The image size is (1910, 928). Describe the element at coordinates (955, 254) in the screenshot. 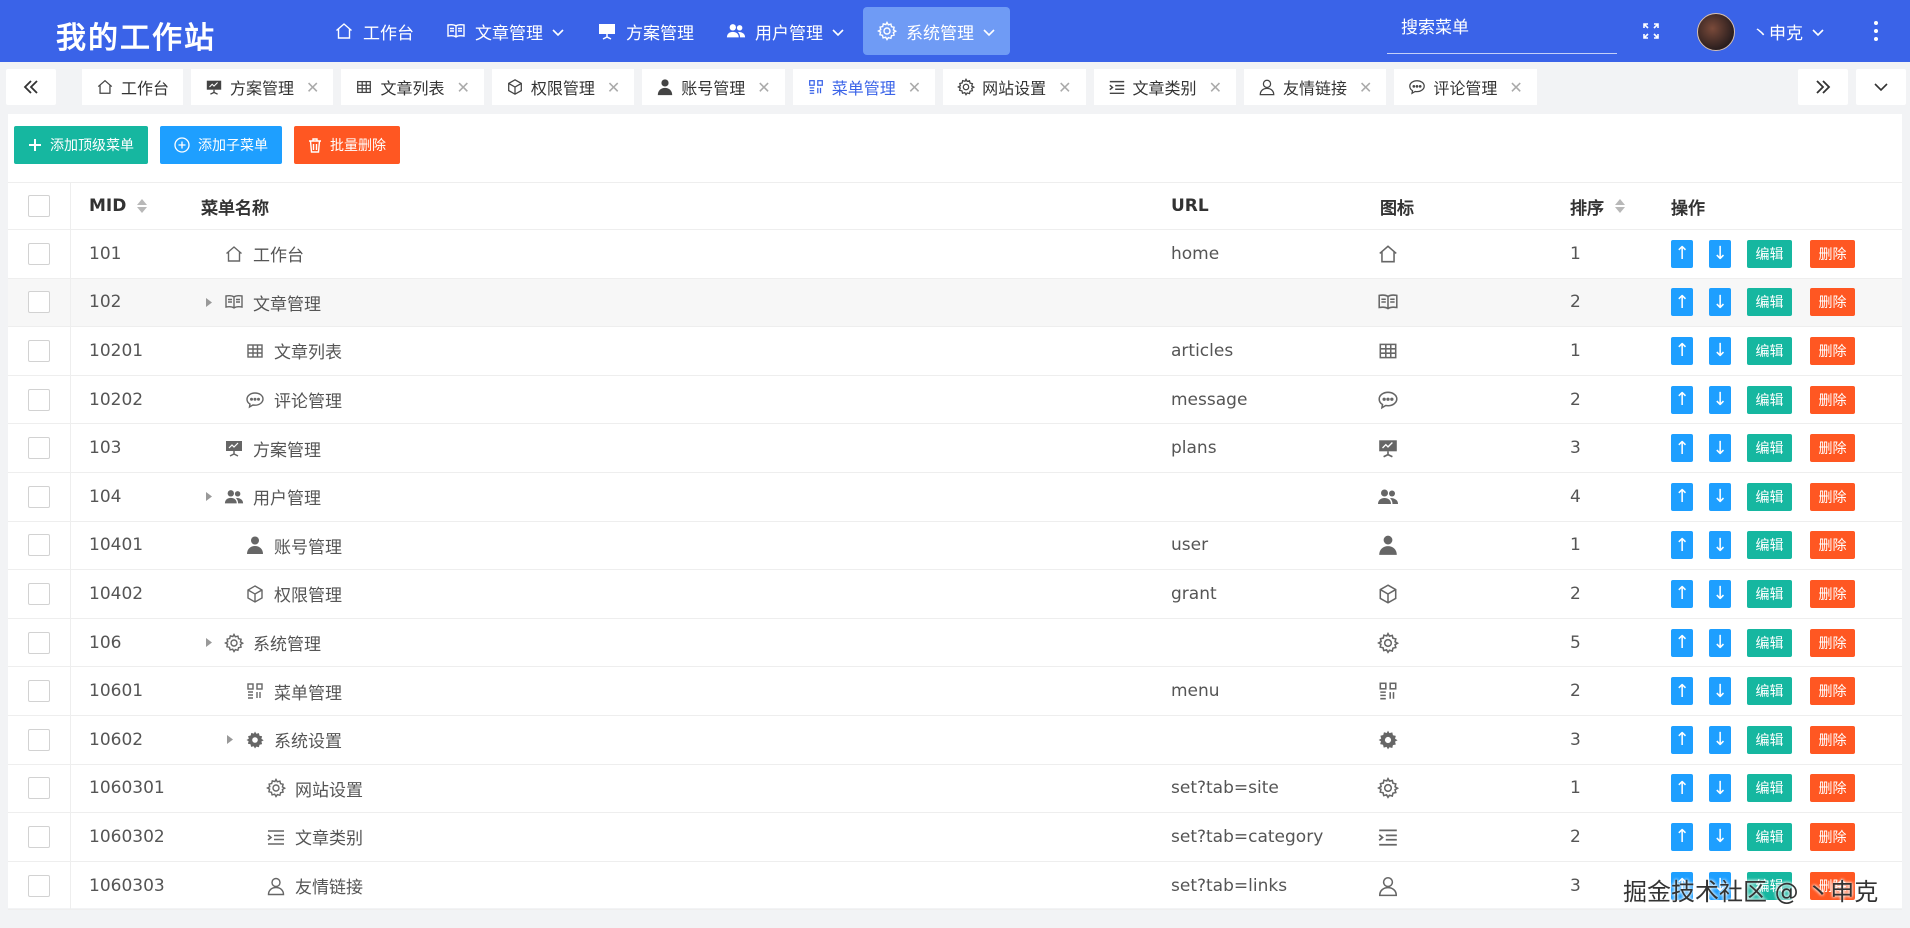

I see `table-row: 101 工作台 home 1 ↑ ↓ 编辑 删除` at that location.